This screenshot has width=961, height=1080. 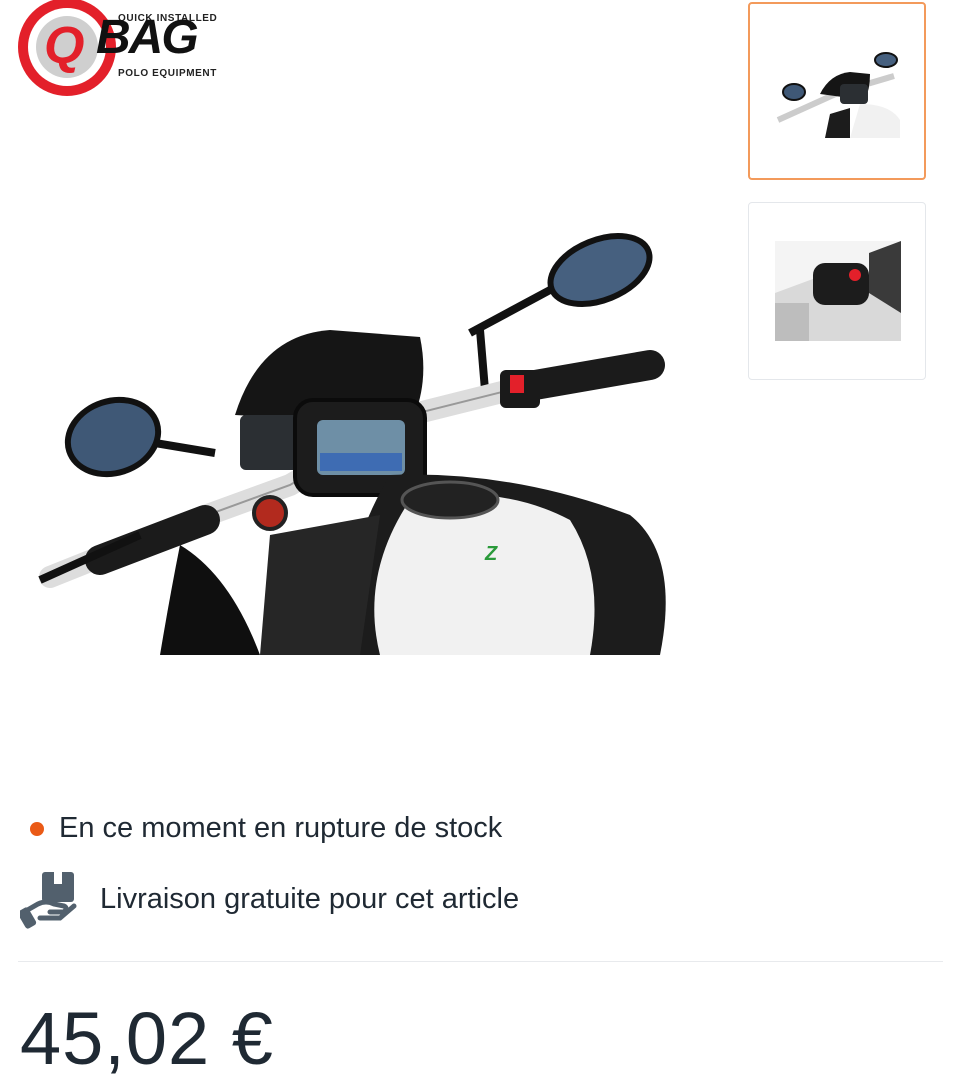 I want to click on product-price: 45,02 €, so click(x=147, y=1038).